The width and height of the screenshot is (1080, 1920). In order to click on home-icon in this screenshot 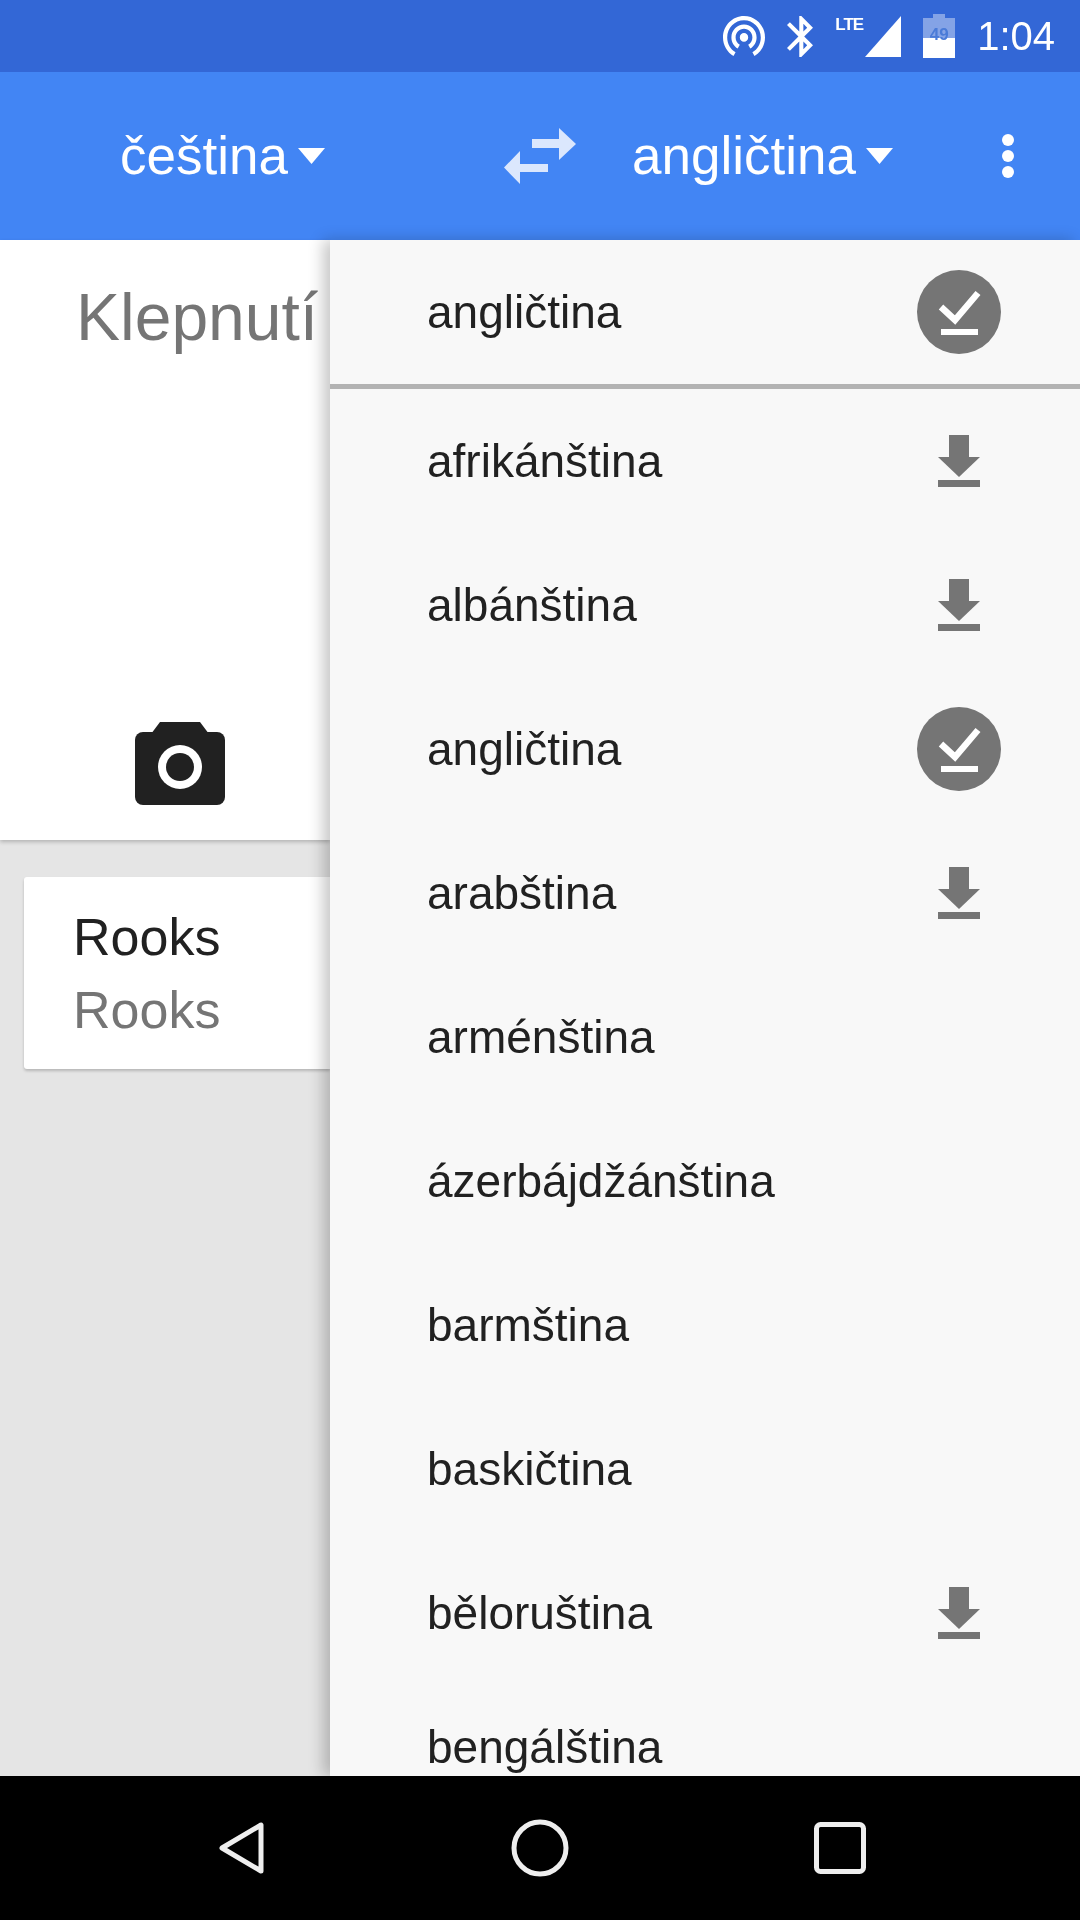, I will do `click(540, 1848)`.